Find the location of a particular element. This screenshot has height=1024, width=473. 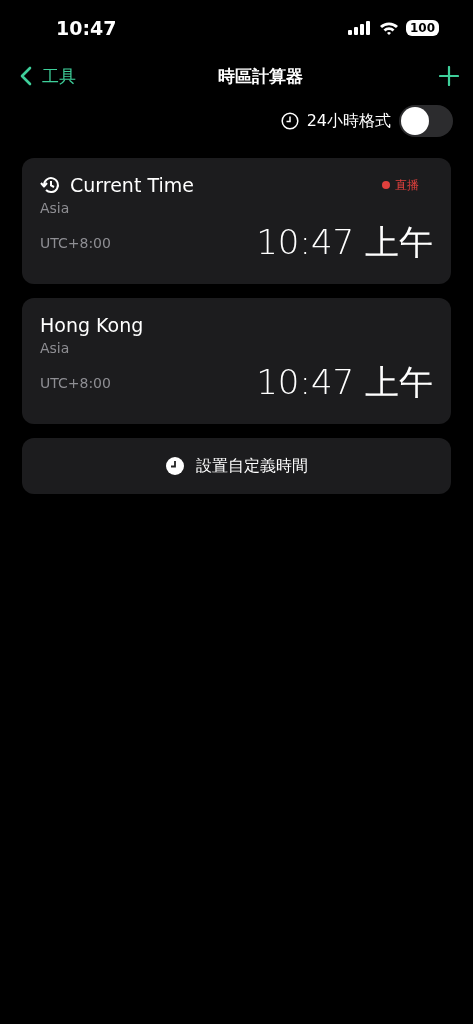

back-button: 工具 is located at coordinates (48, 76).